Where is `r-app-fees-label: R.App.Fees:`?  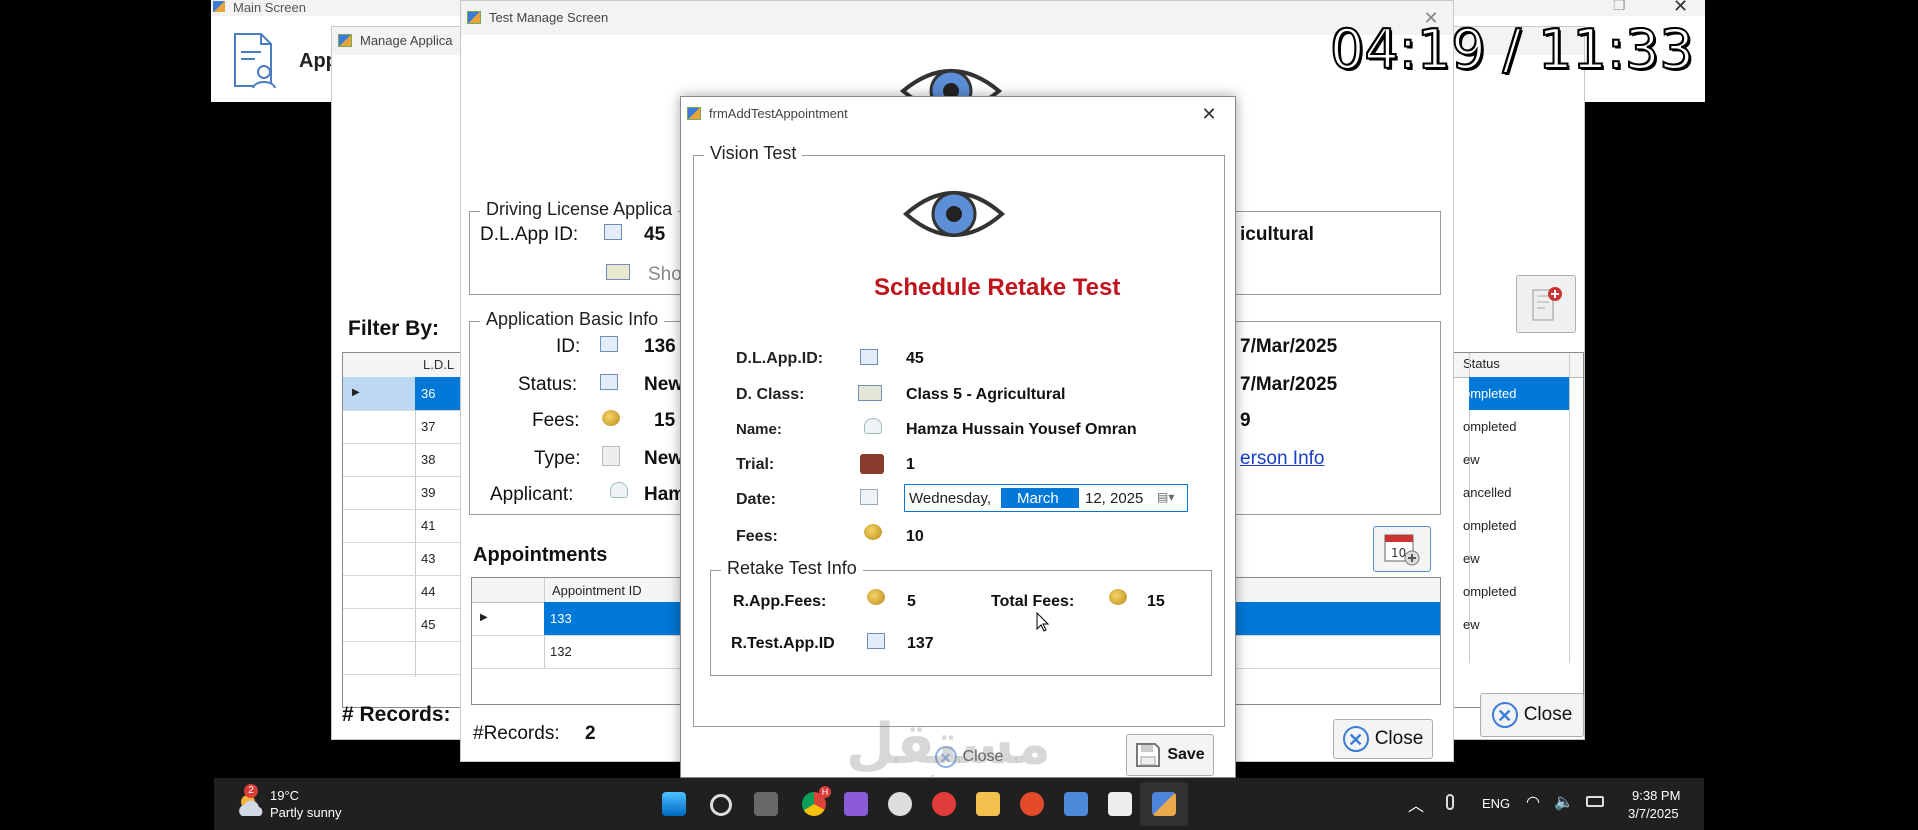 r-app-fees-label: R.App.Fees: is located at coordinates (780, 601).